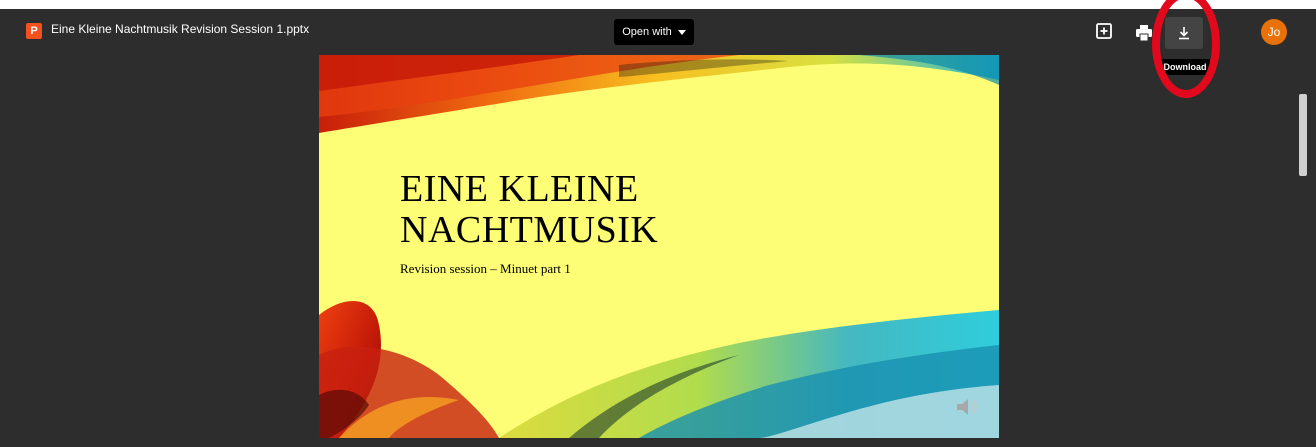 This screenshot has width=1316, height=447. I want to click on slide-title: EINE KLEINE NACHTMUSIK, so click(529, 210).